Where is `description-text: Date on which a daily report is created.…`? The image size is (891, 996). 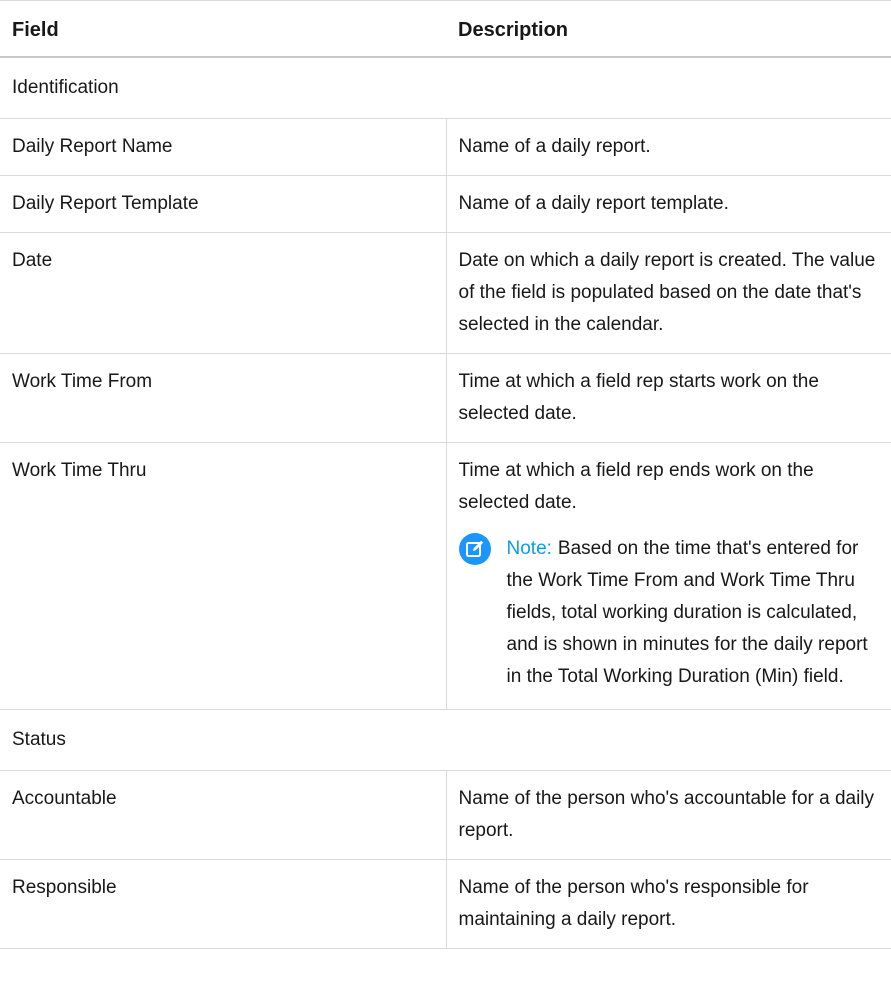
description-text: Date on which a daily report is created.… is located at coordinates (667, 292).